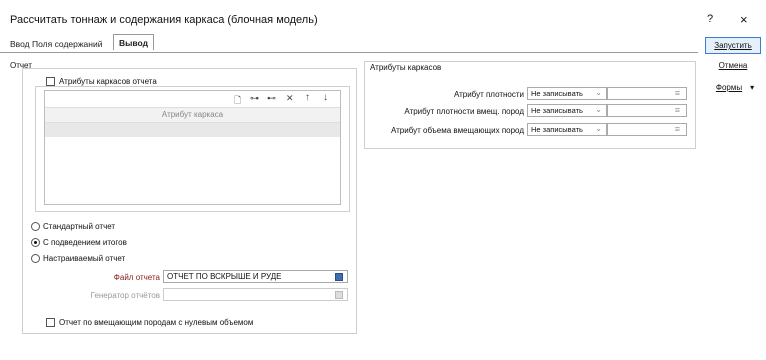 The width and height of the screenshot is (766, 360). Describe the element at coordinates (339, 277) in the screenshot. I see `browse-icon` at that location.